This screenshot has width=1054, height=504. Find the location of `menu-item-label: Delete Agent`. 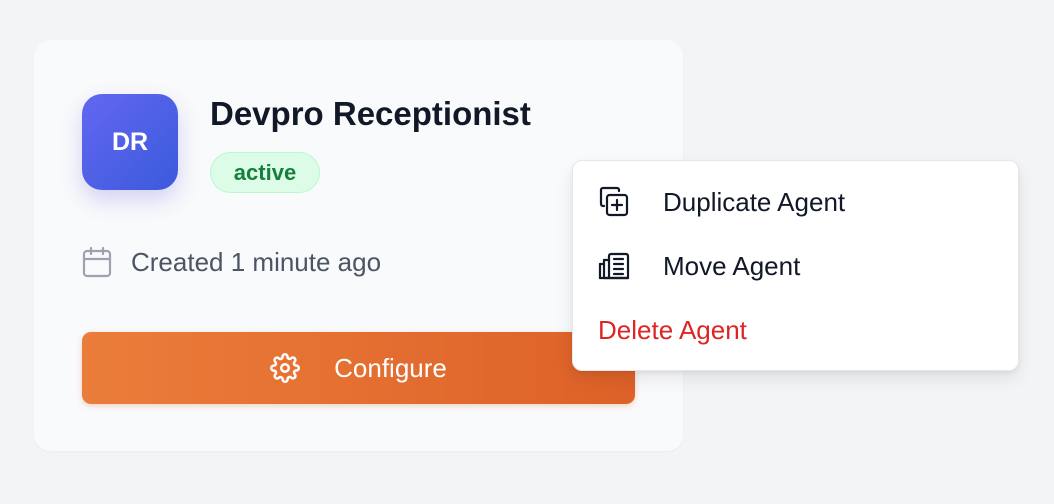

menu-item-label: Delete Agent is located at coordinates (672, 329).